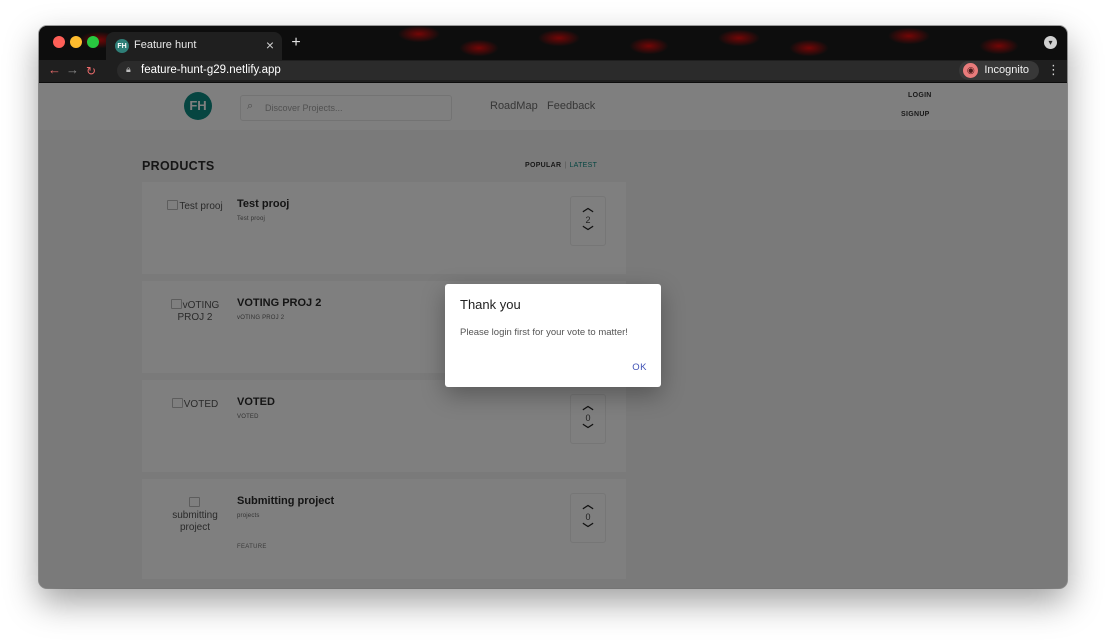 The width and height of the screenshot is (1106, 640). Describe the element at coordinates (571, 70) in the screenshot. I see `address-bar: 🔒︎ feature-hunt-g29.netlify.app ☆` at that location.